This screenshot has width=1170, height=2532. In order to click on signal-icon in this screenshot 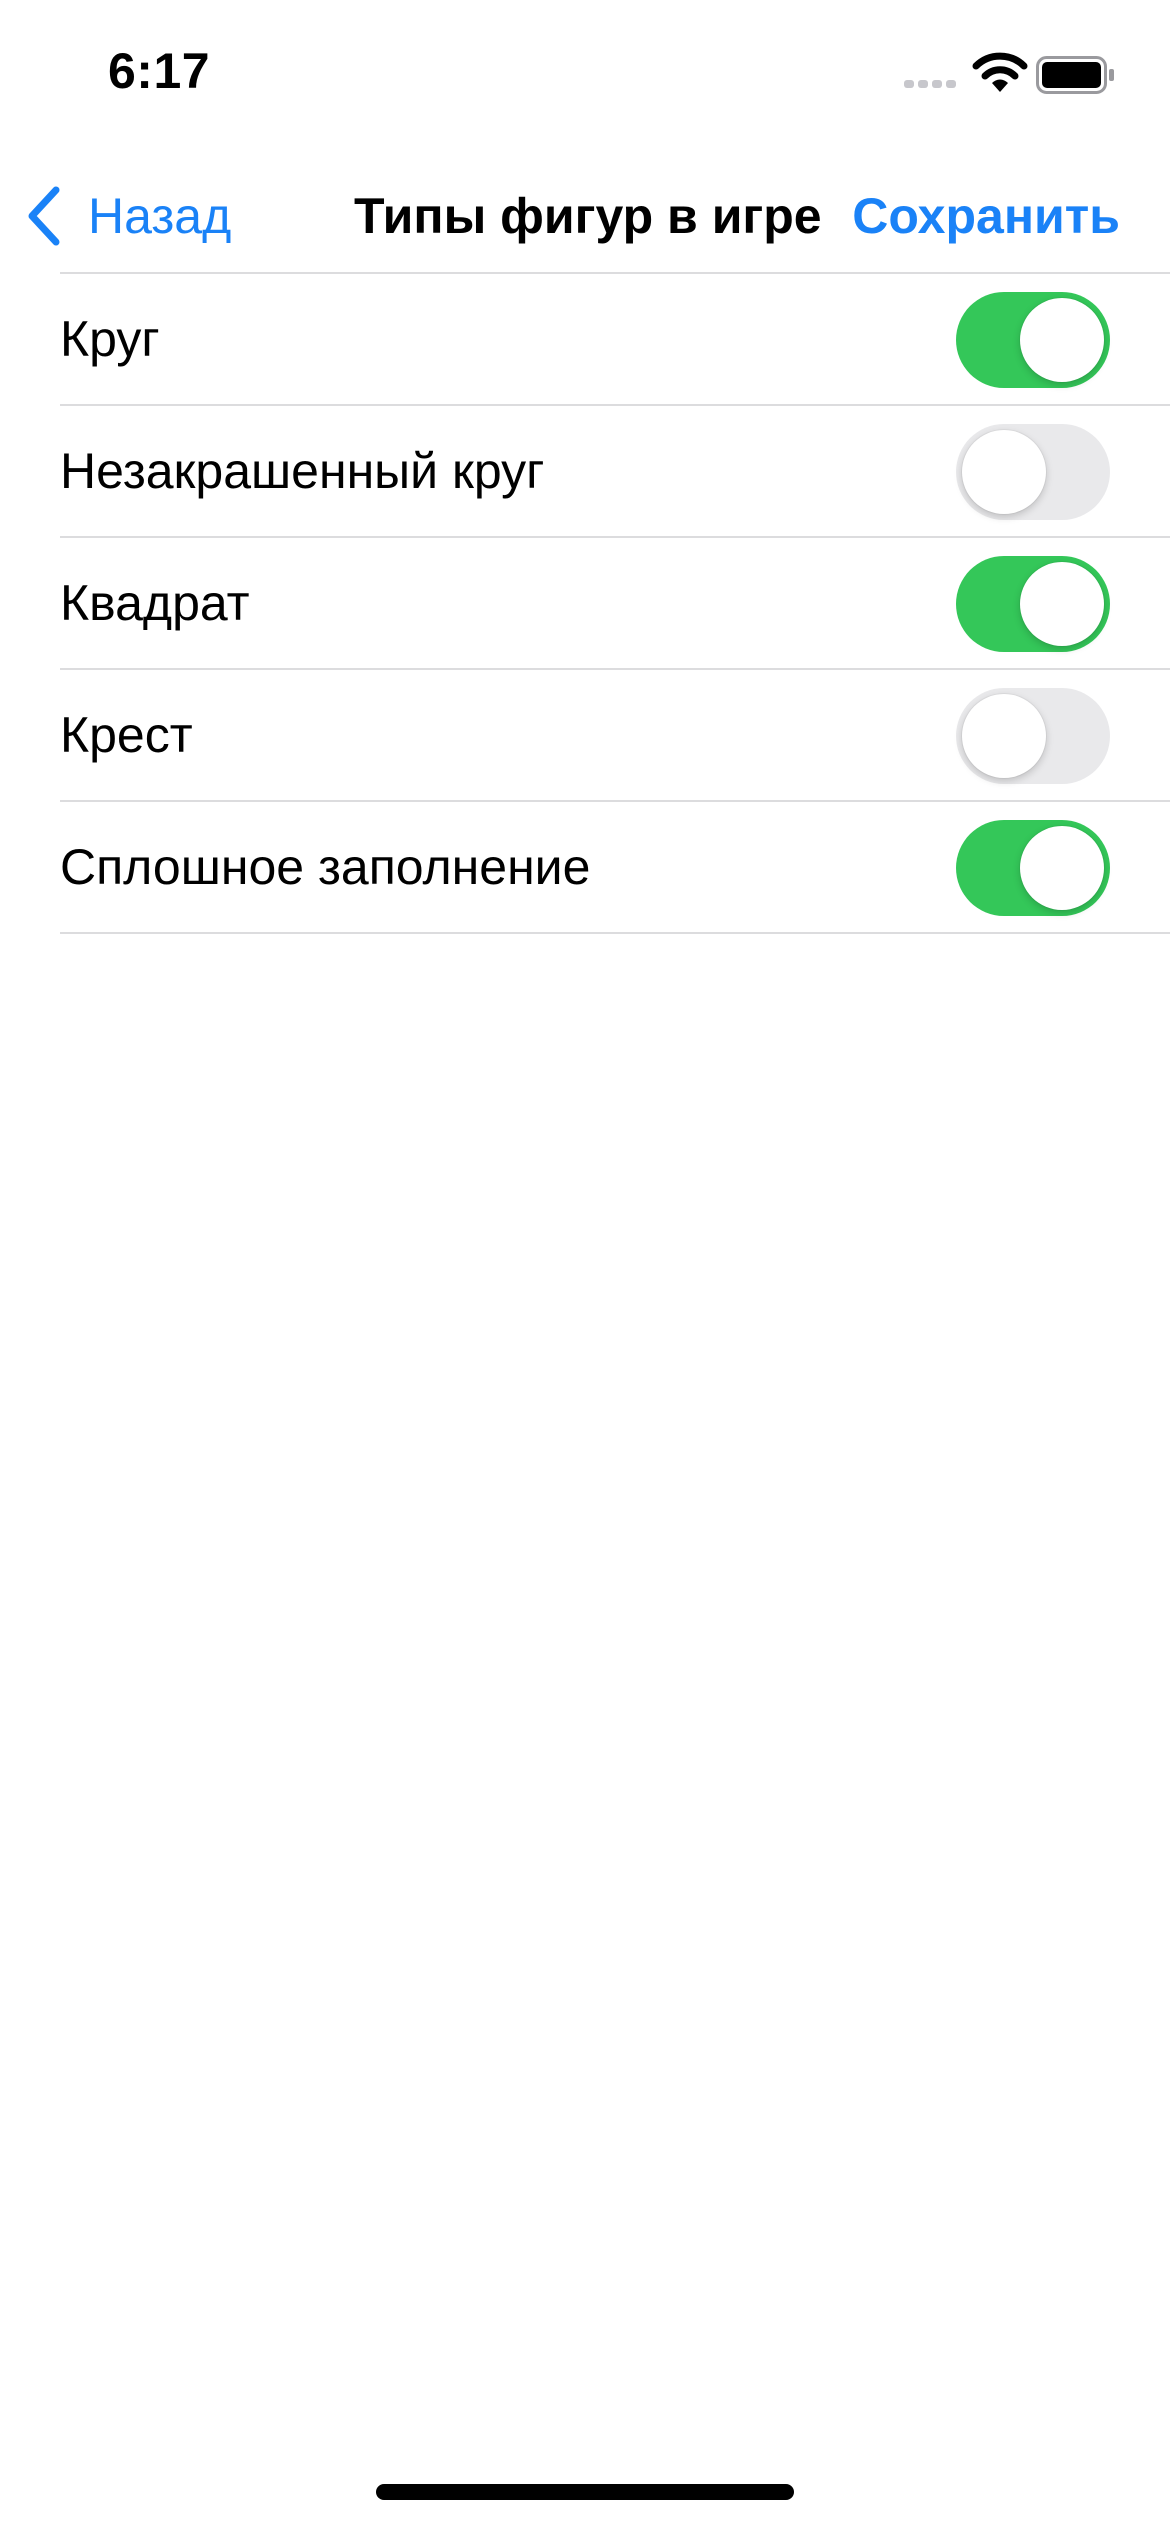, I will do `click(930, 84)`.